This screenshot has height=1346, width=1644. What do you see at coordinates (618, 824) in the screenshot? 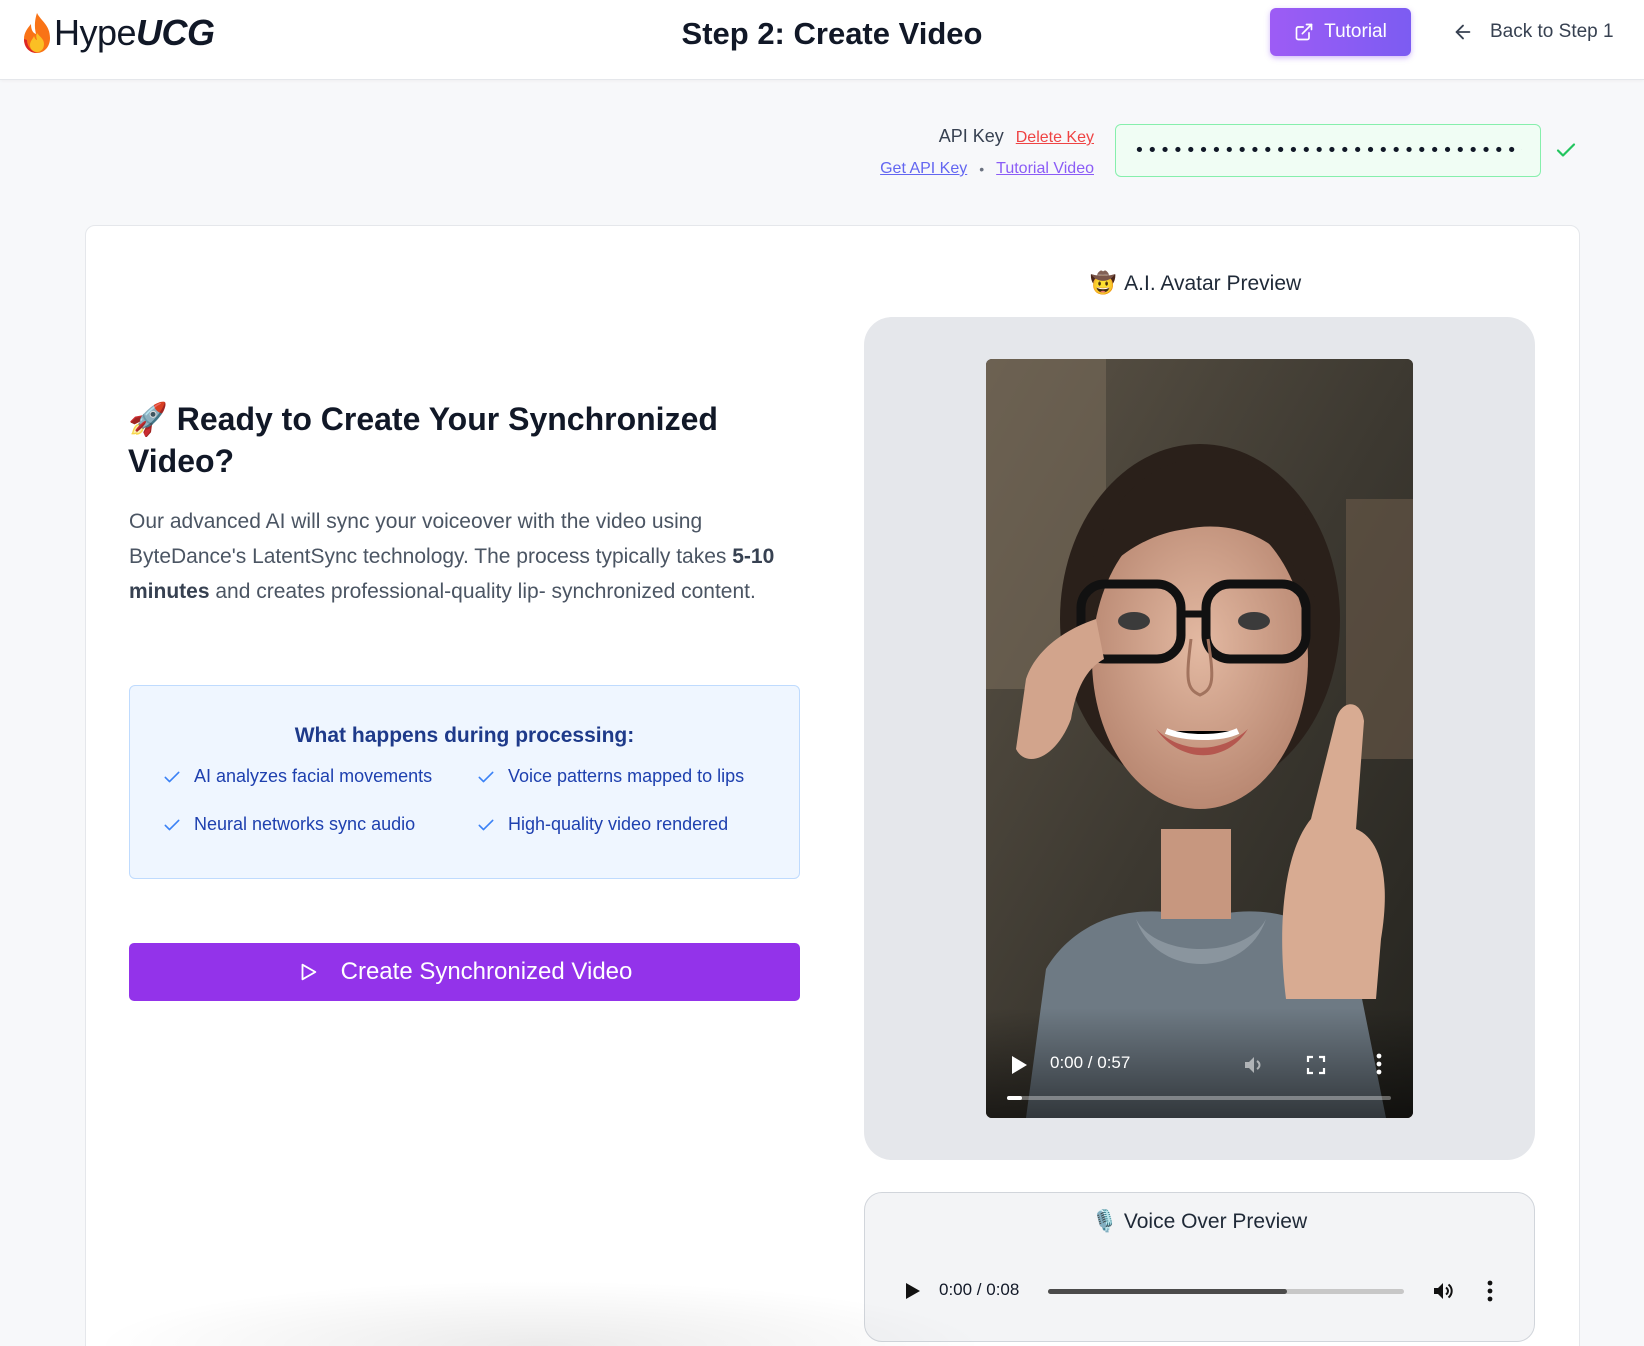
I see `processing-item-label: High-quality video rendered` at bounding box center [618, 824].